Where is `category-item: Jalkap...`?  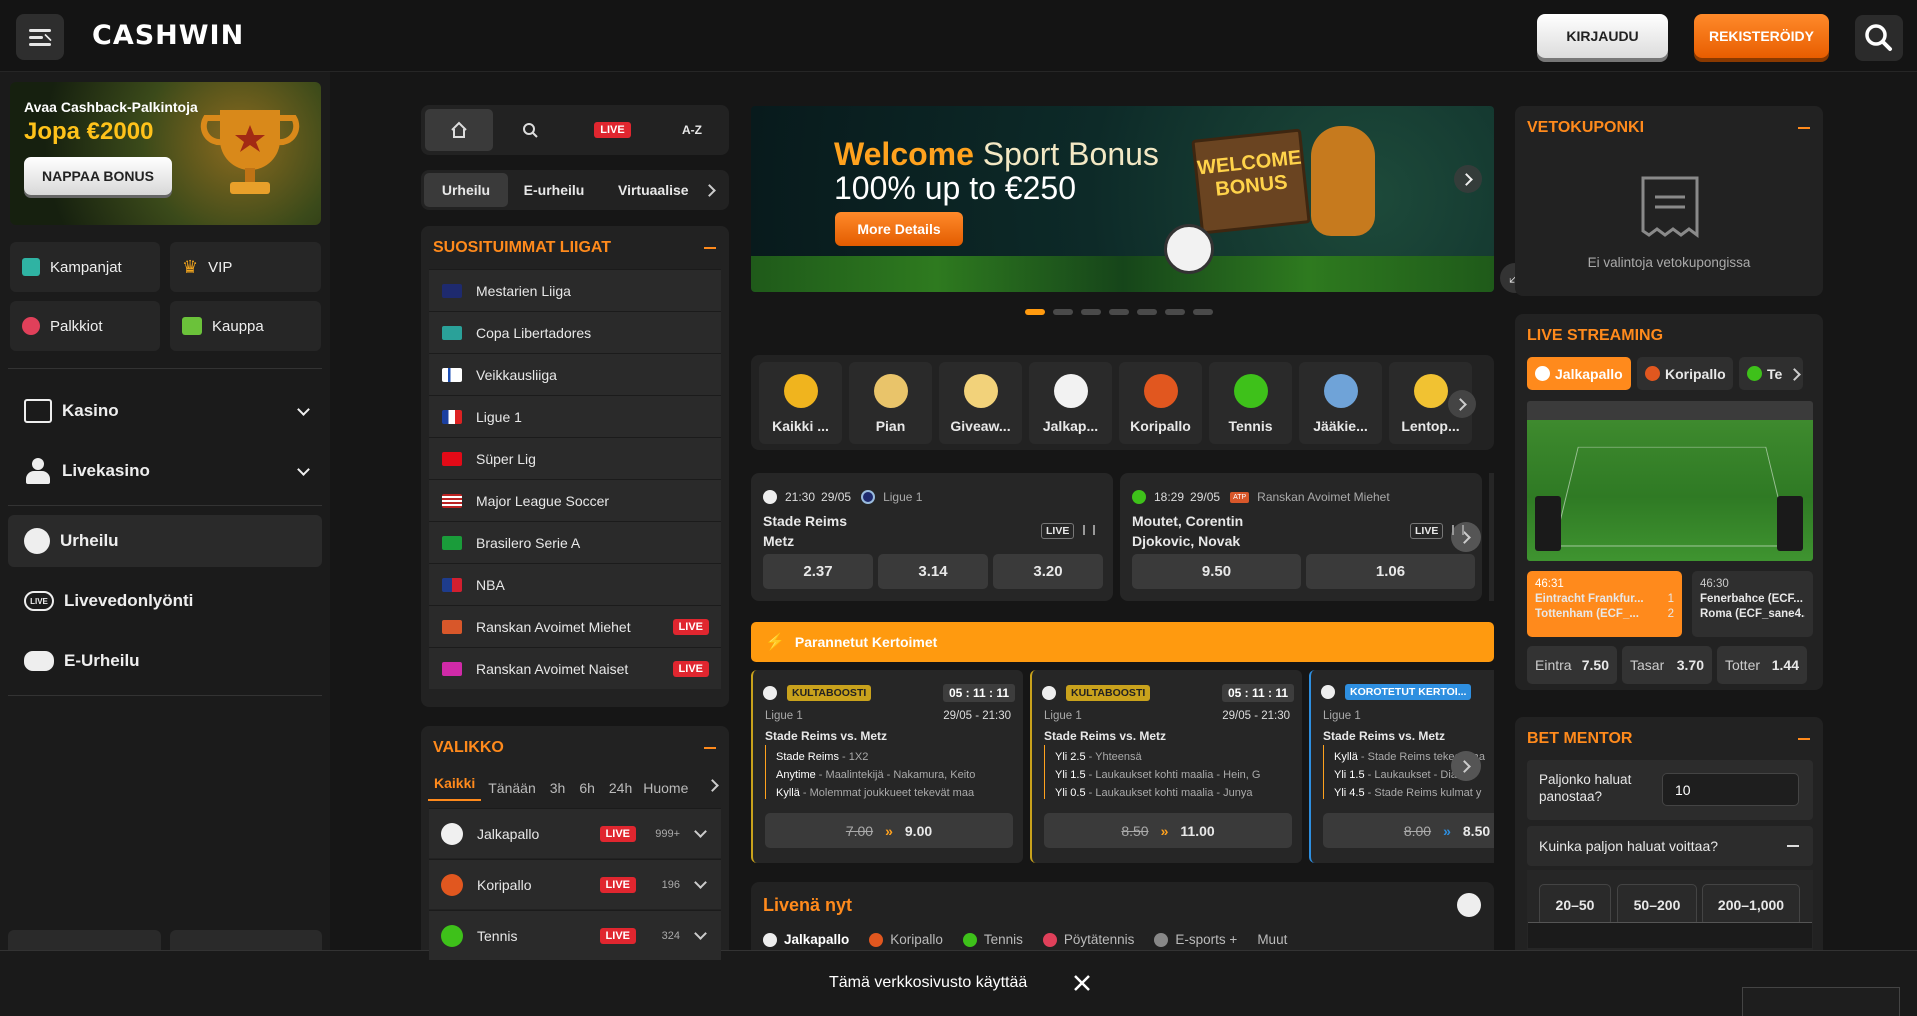
category-item: Jalkap... is located at coordinates (1070, 403).